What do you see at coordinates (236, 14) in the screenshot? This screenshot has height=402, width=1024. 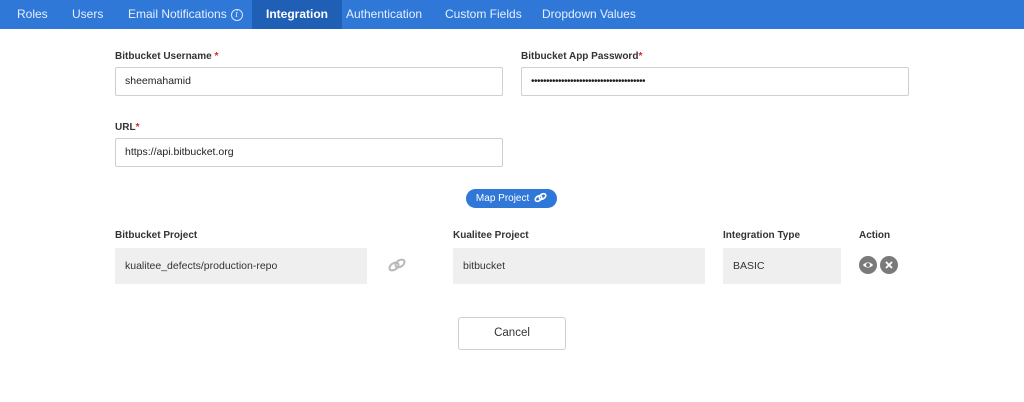 I see `info-icon: i` at bounding box center [236, 14].